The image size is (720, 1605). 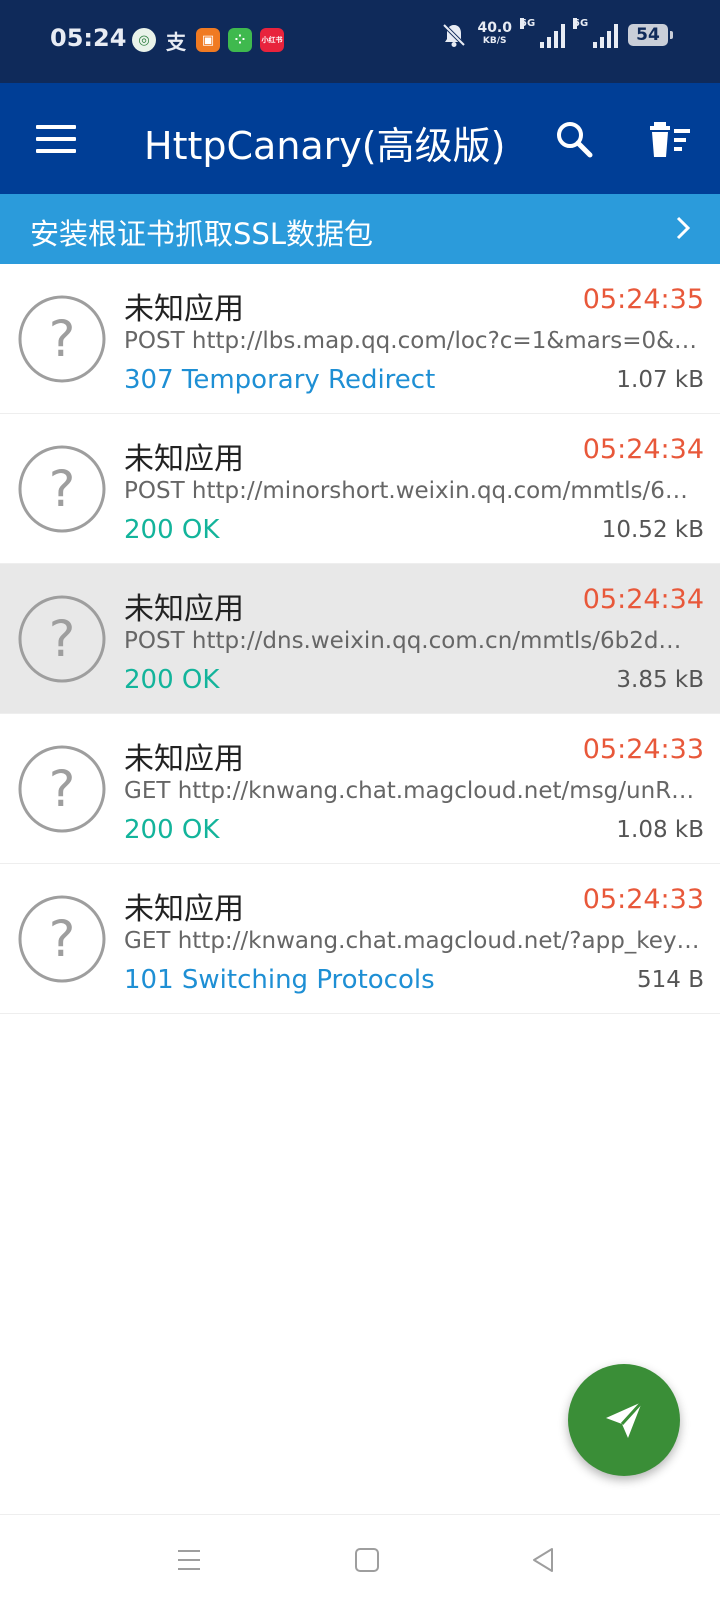 What do you see at coordinates (201, 234) in the screenshot?
I see `ssl-banner-text: 安装根证书抓取SSL数据包` at bounding box center [201, 234].